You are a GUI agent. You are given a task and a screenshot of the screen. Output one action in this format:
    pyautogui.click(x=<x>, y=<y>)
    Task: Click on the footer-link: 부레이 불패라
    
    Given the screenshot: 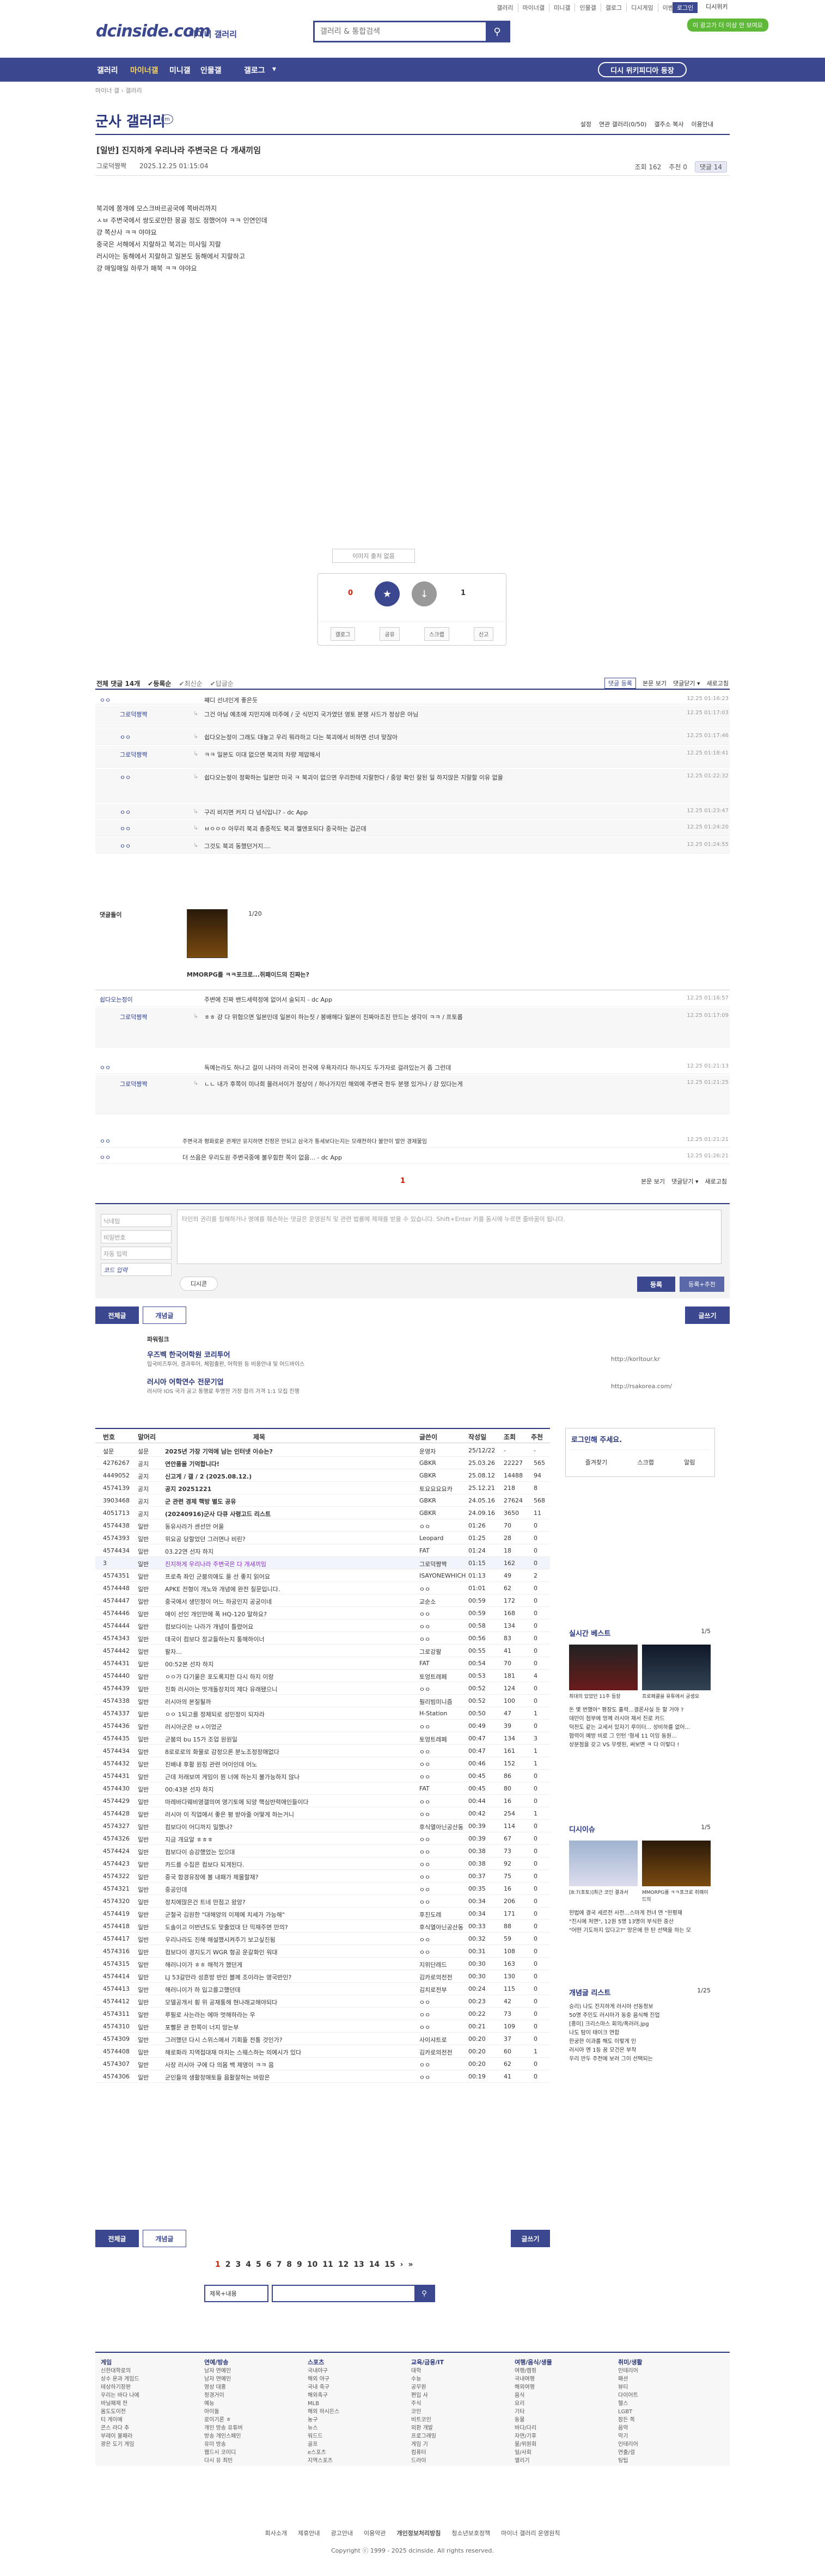 What is the action you would take?
    pyautogui.click(x=120, y=2436)
    